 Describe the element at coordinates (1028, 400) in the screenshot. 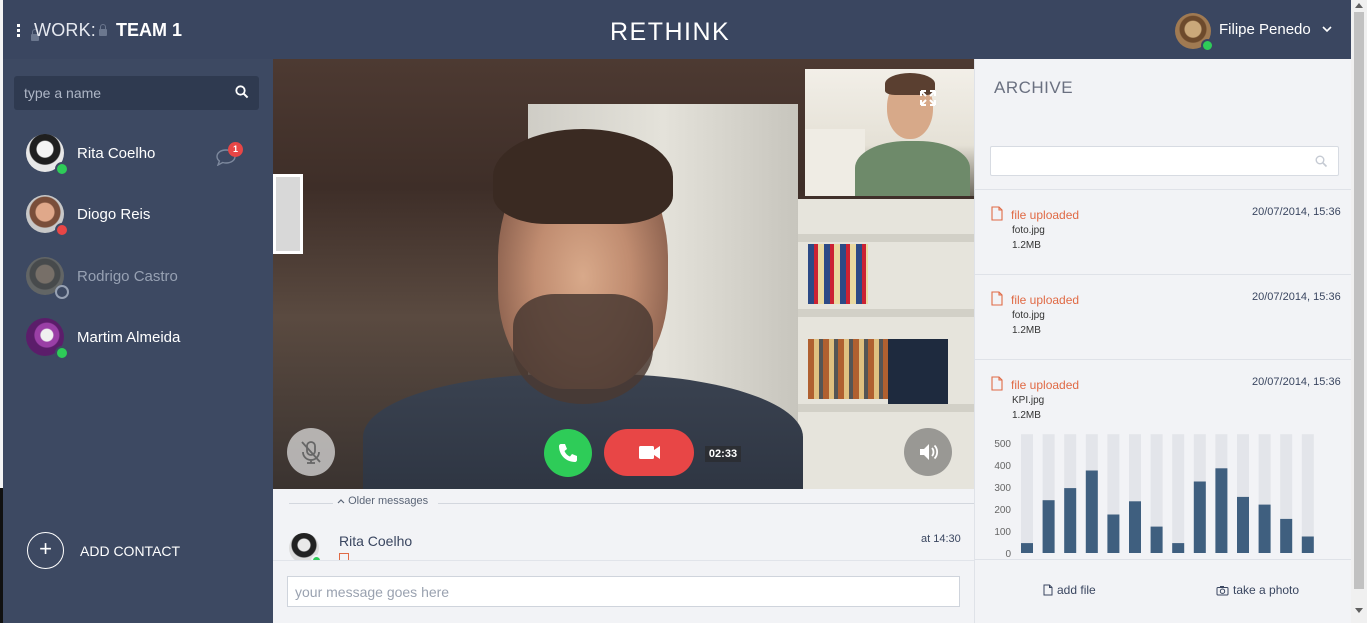

I see `archive-item-filename: KPI.jpg` at that location.